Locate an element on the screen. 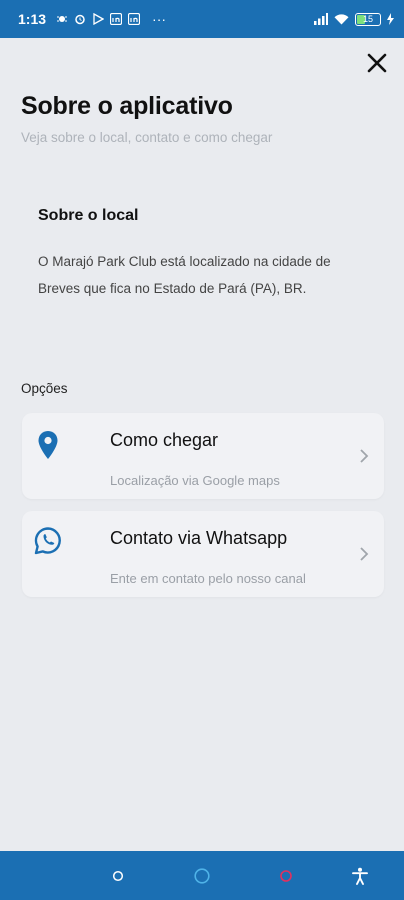 The image size is (404, 900). page-title: Sobre o aplicativo is located at coordinates (127, 106).